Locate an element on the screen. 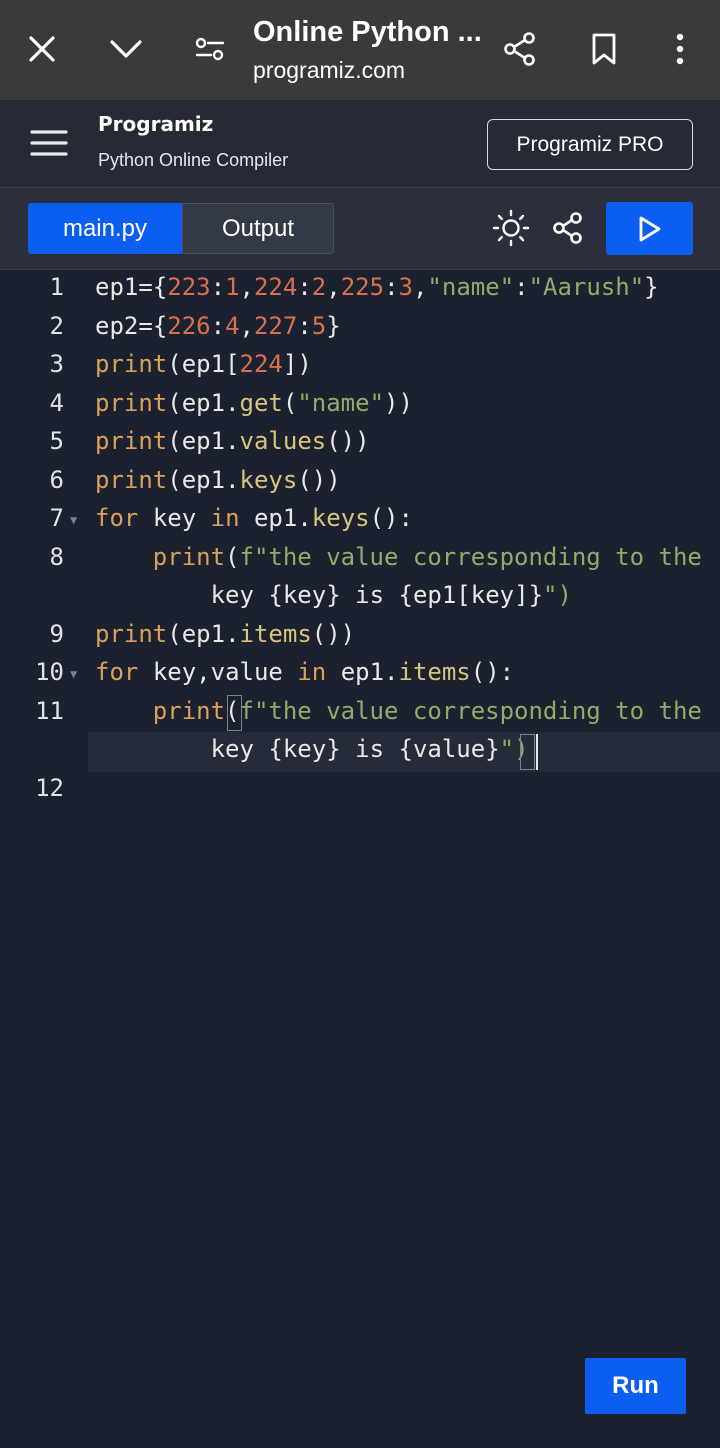  programiz-logo: Programiz is located at coordinates (155, 124).